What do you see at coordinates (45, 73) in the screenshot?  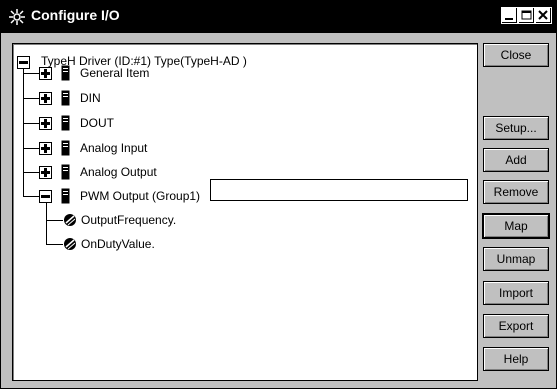 I see `expand-general-item-button` at bounding box center [45, 73].